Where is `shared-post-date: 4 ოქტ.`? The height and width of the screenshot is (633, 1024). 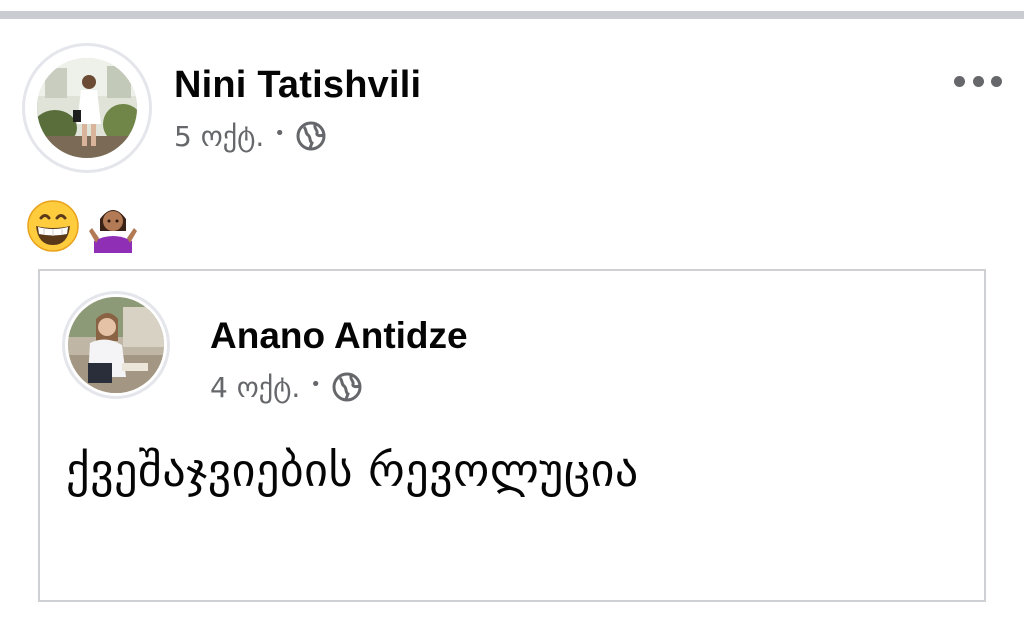 shared-post-date: 4 ოქტ. is located at coordinates (255, 387).